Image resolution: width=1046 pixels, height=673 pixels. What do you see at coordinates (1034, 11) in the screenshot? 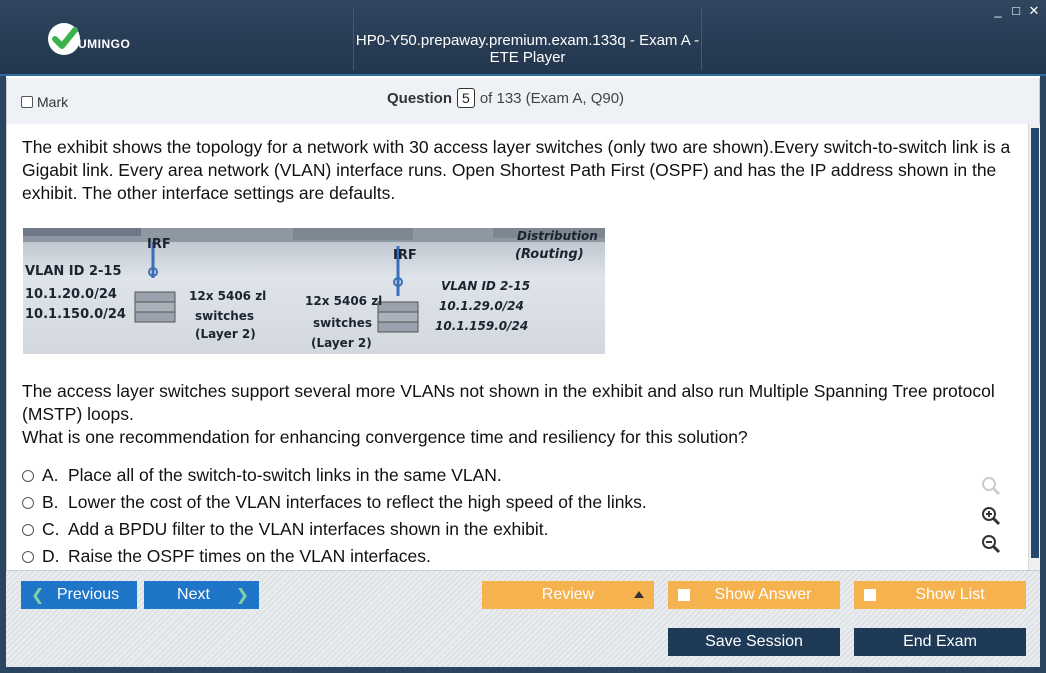
I see `close-button: ✕` at bounding box center [1034, 11].